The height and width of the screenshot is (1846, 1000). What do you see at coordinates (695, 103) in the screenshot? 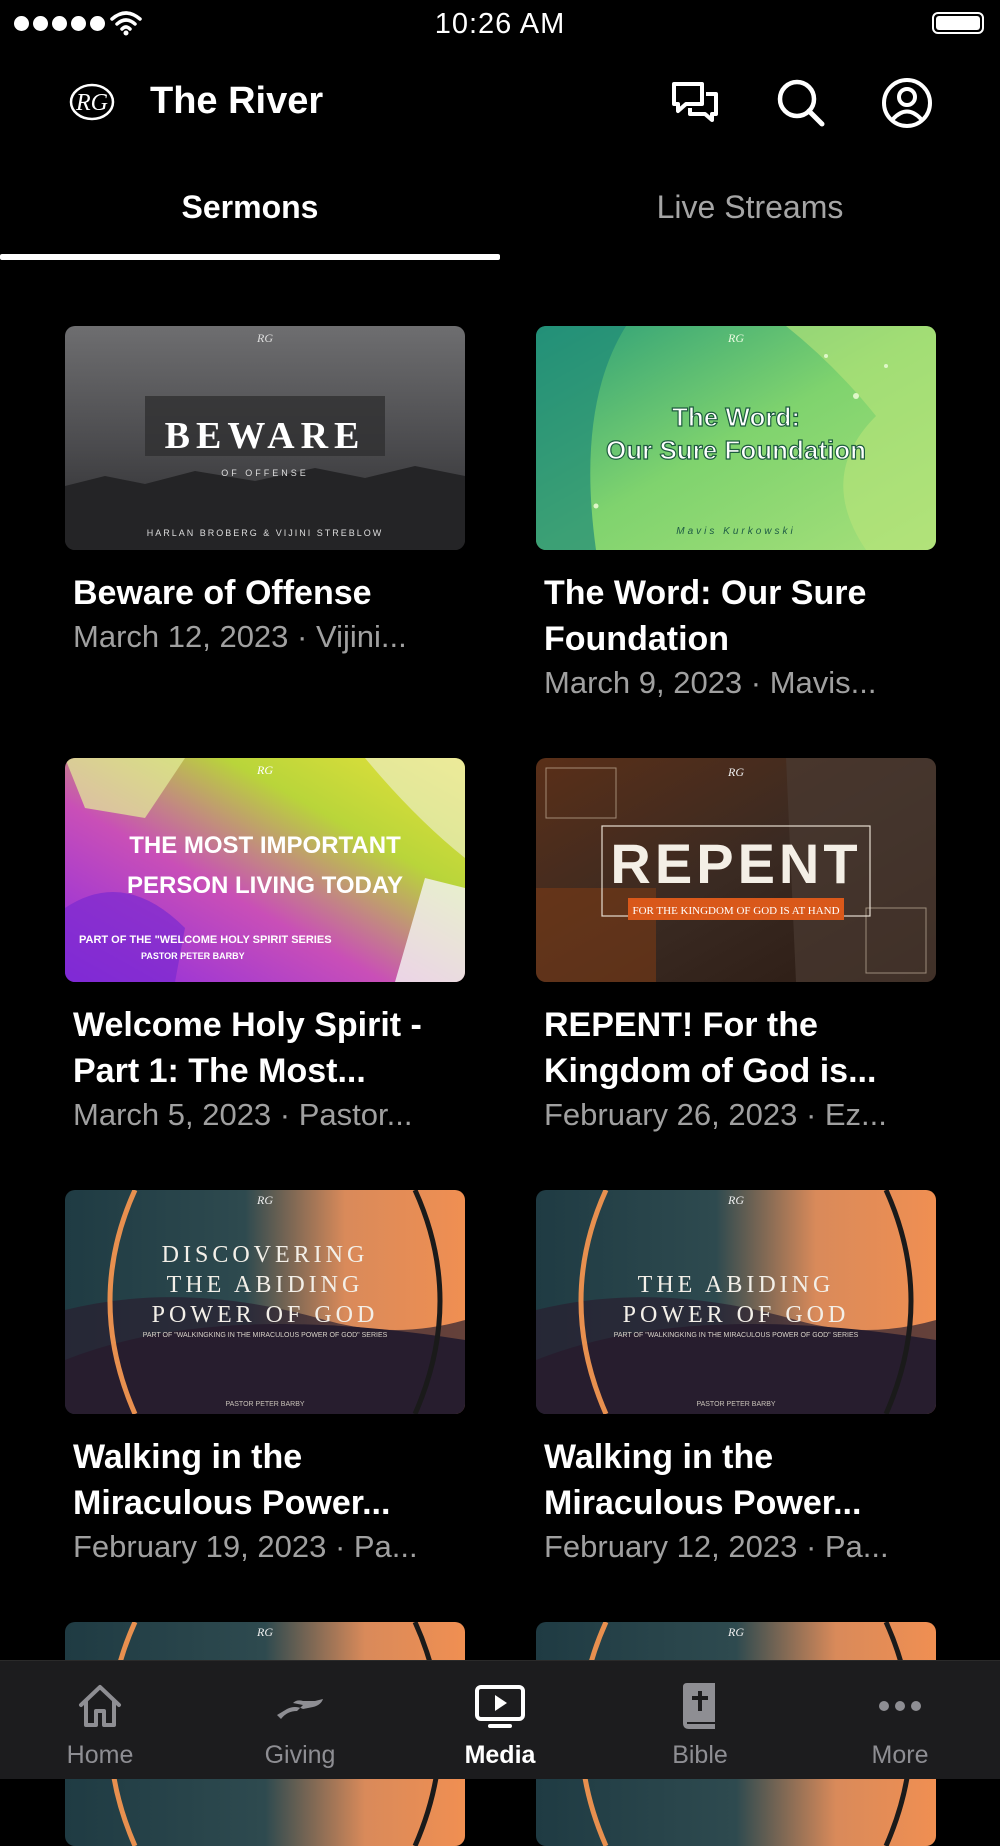
I see `chat-icon` at bounding box center [695, 103].